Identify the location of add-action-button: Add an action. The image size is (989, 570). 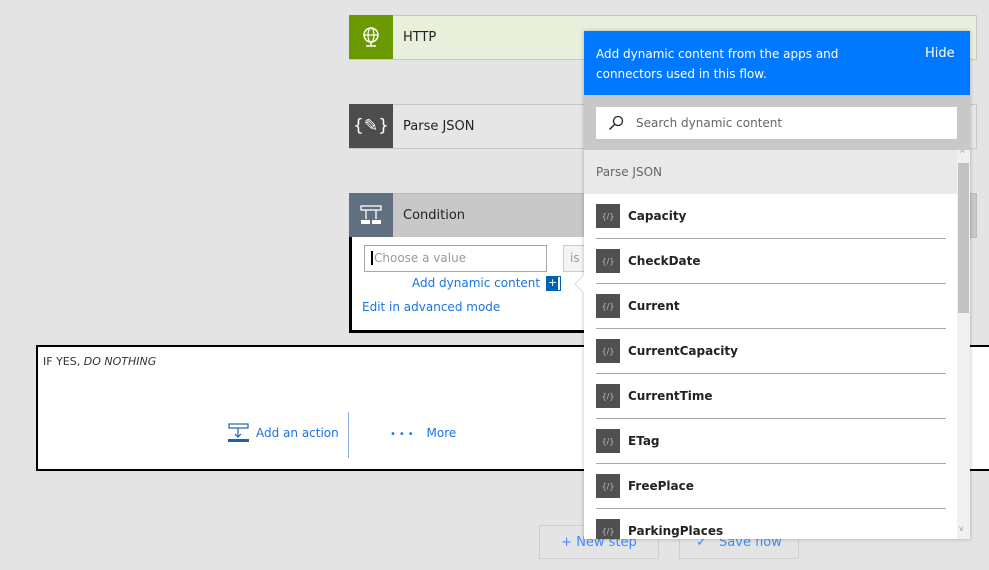
(283, 433).